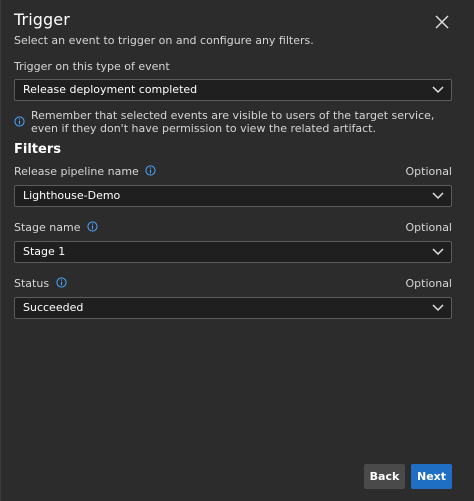 The image size is (474, 501). I want to click on back-button: Back, so click(384, 476).